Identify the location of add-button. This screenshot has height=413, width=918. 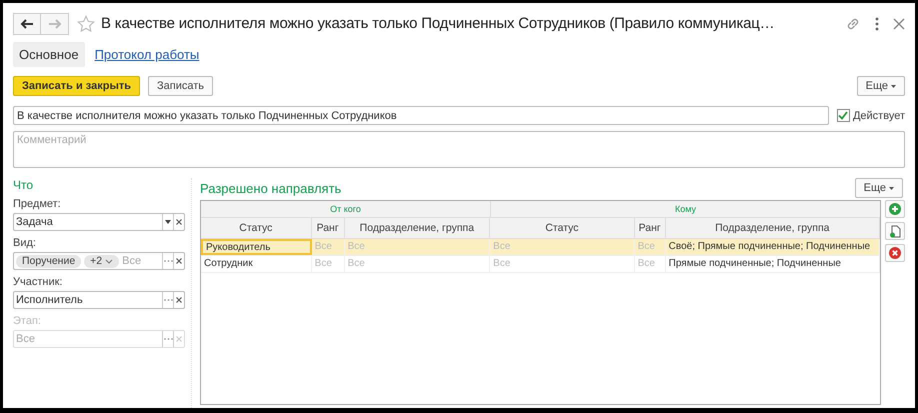
(895, 209).